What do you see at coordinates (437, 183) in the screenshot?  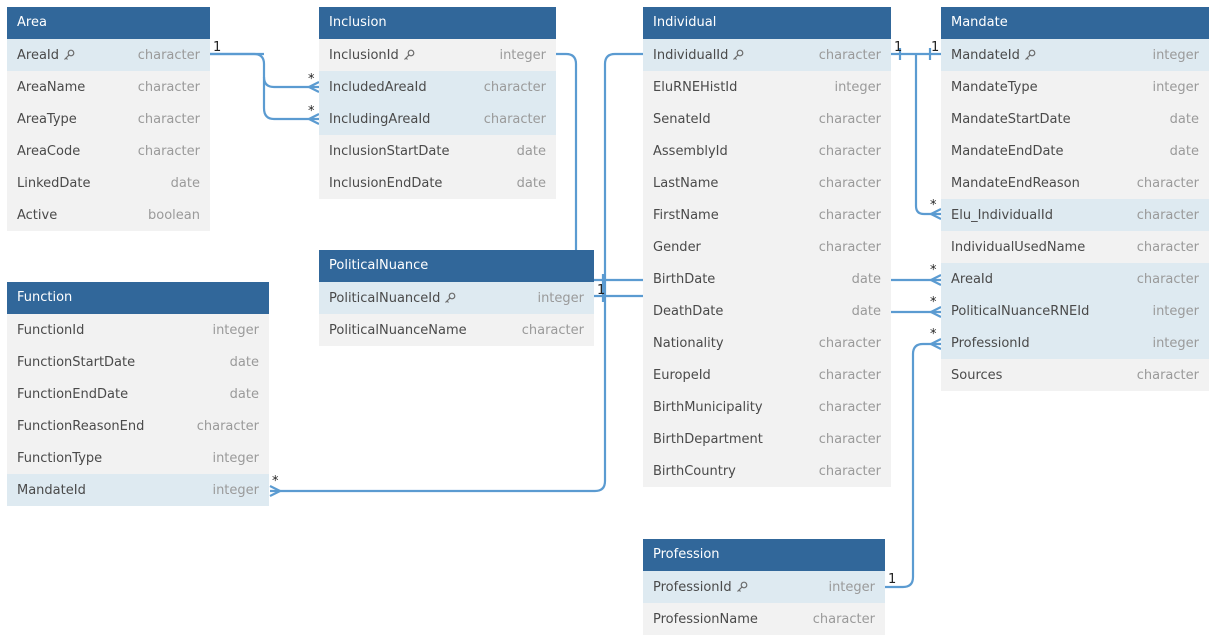 I see `column-row: InclusionEndDate date` at bounding box center [437, 183].